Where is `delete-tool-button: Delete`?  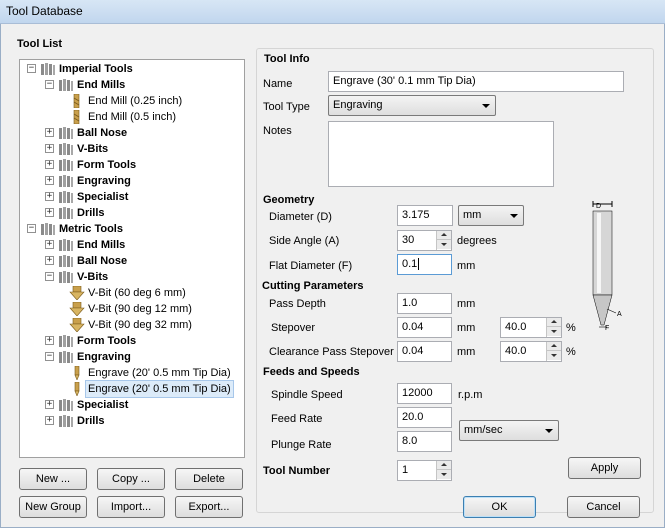 delete-tool-button: Delete is located at coordinates (209, 479).